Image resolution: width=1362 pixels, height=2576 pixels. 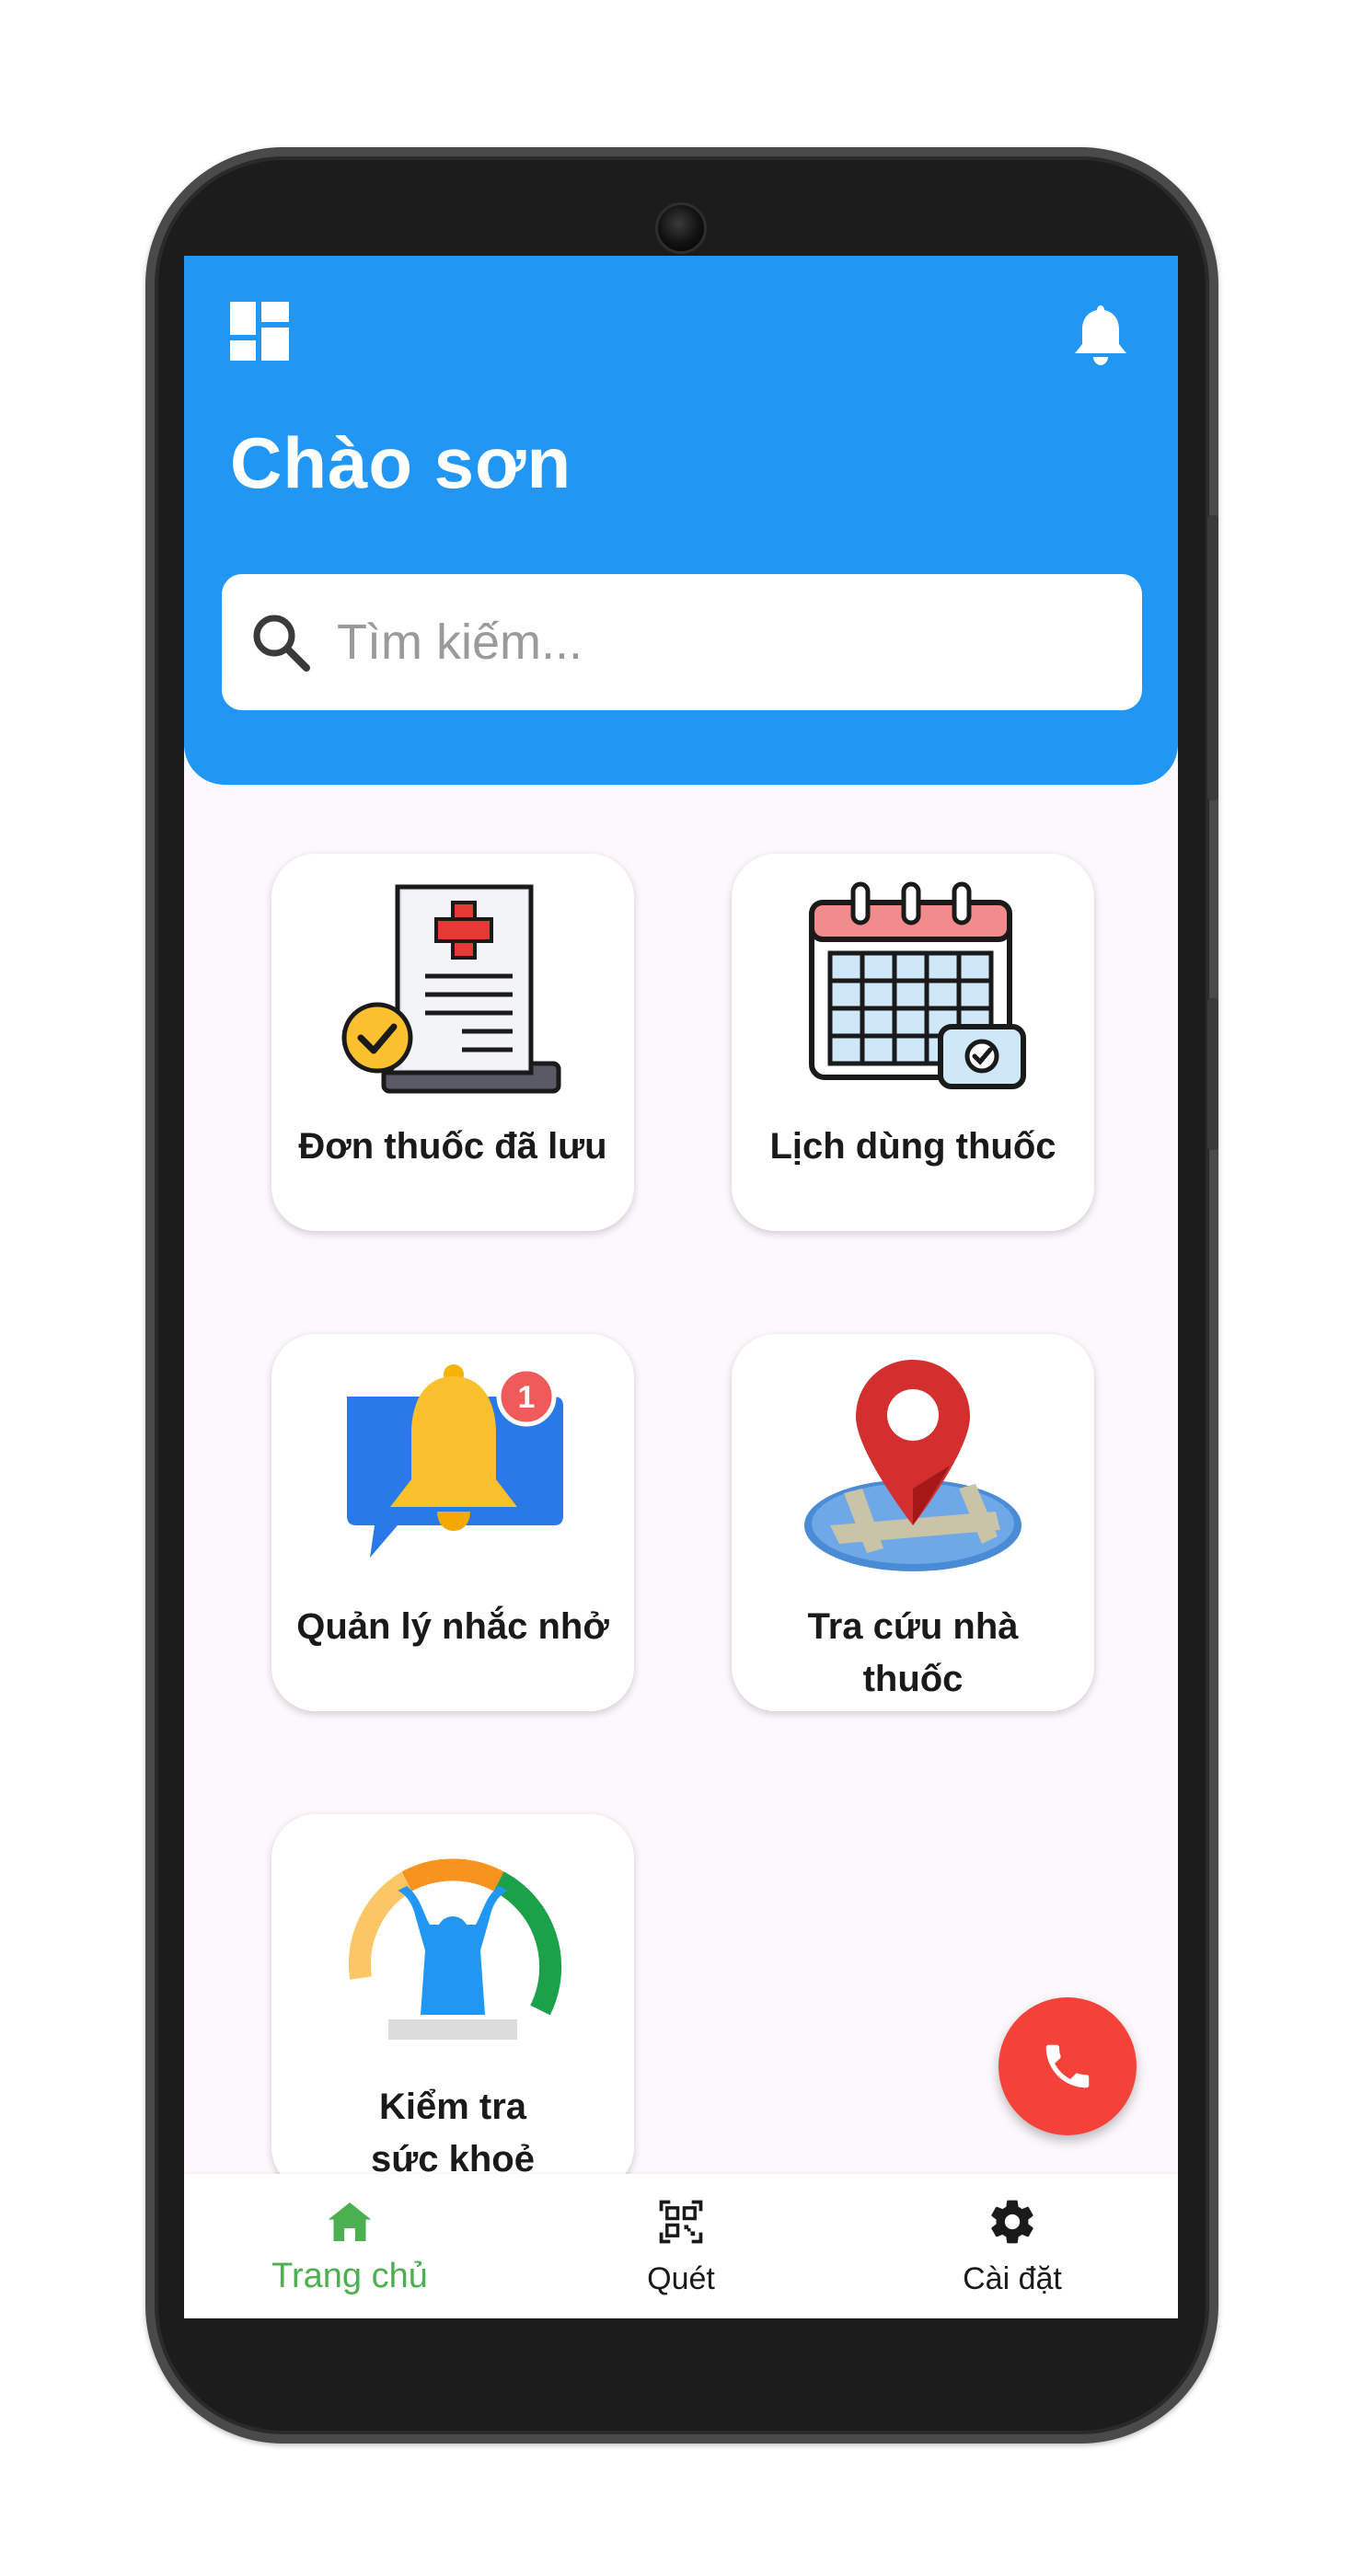 What do you see at coordinates (681, 2278) in the screenshot?
I see `nav-label-scan: Quét` at bounding box center [681, 2278].